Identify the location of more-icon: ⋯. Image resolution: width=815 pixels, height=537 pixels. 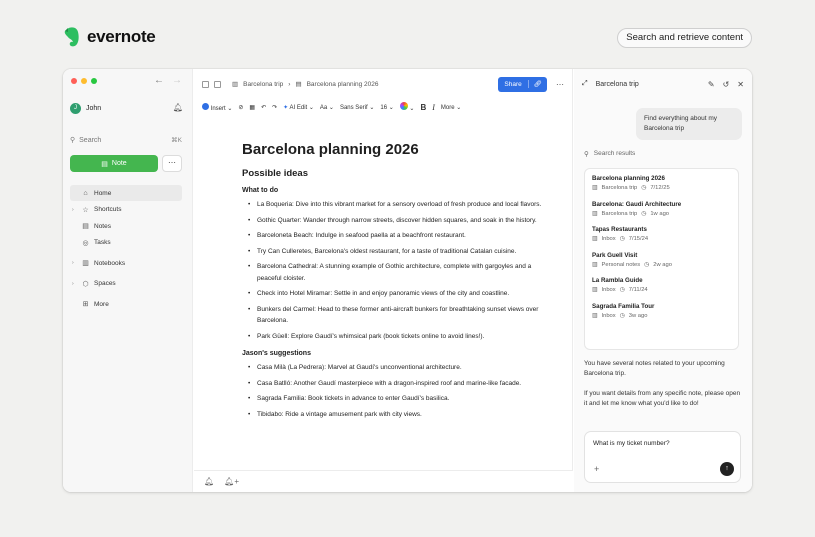
(560, 84).